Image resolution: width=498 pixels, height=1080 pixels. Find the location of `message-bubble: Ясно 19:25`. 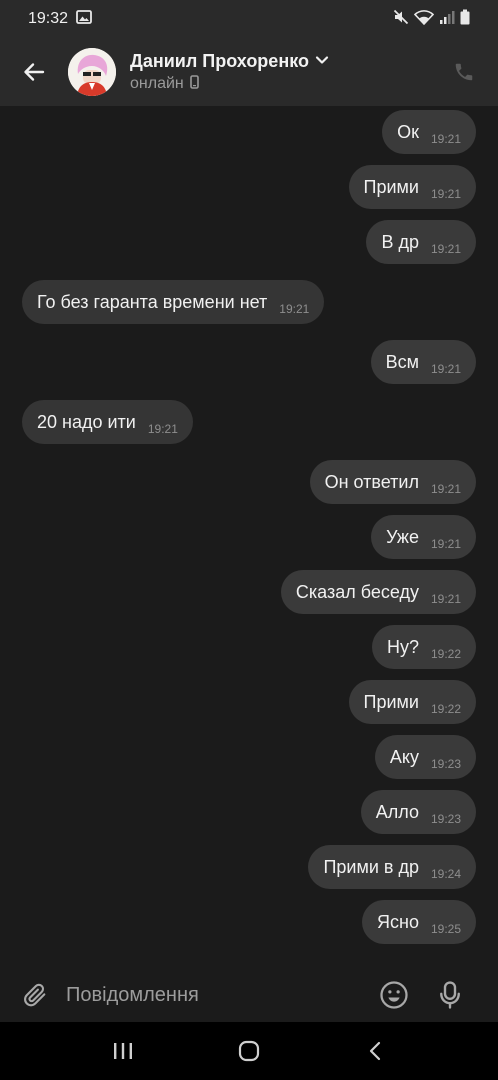

message-bubble: Ясно 19:25 is located at coordinates (419, 922).